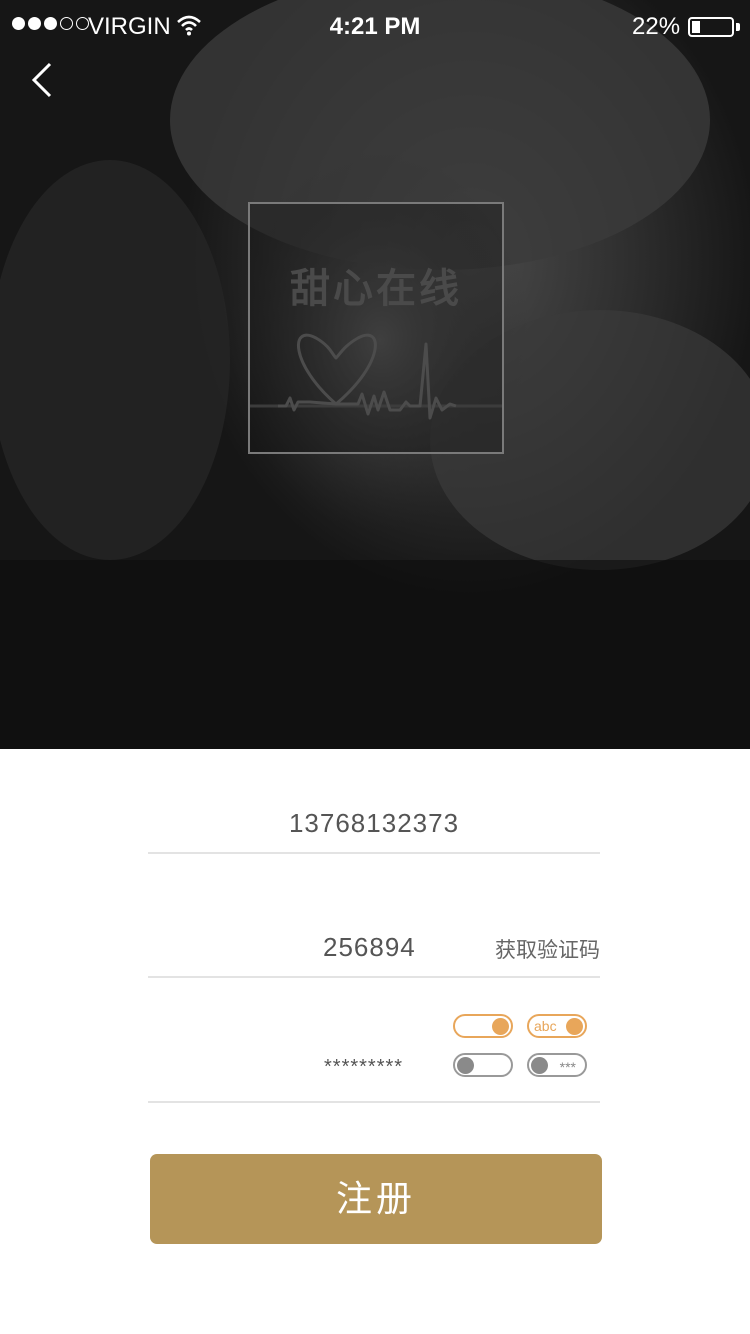 The width and height of the screenshot is (750, 1334). I want to click on chevron-left-icon, so click(41, 80).